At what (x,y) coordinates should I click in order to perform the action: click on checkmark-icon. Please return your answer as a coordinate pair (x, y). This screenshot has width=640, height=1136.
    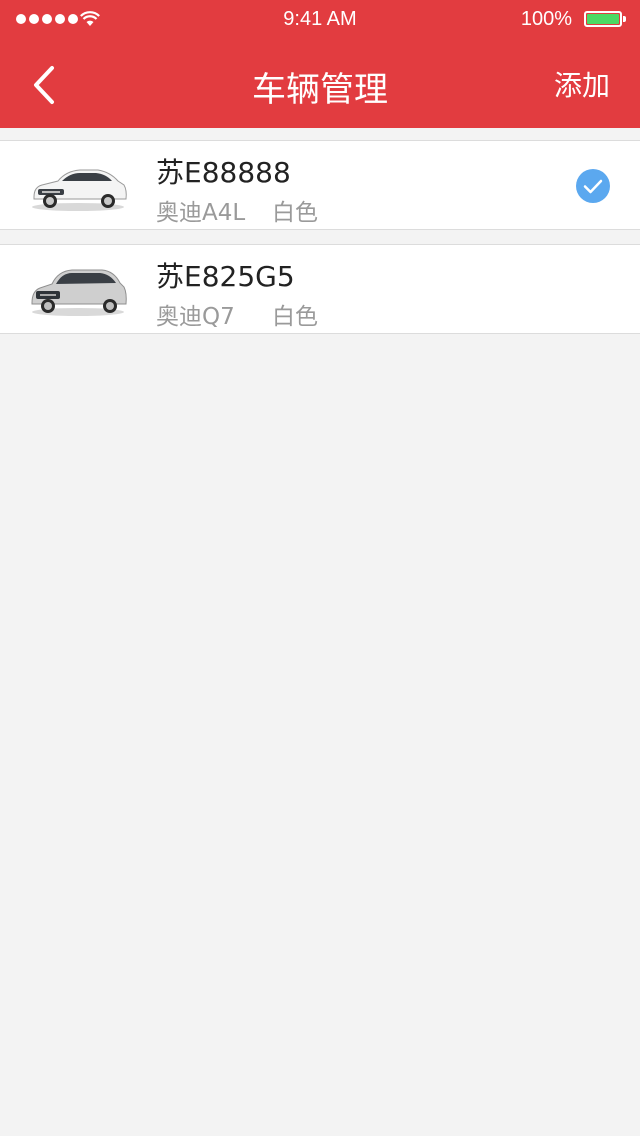
    Looking at the image, I should click on (593, 186).